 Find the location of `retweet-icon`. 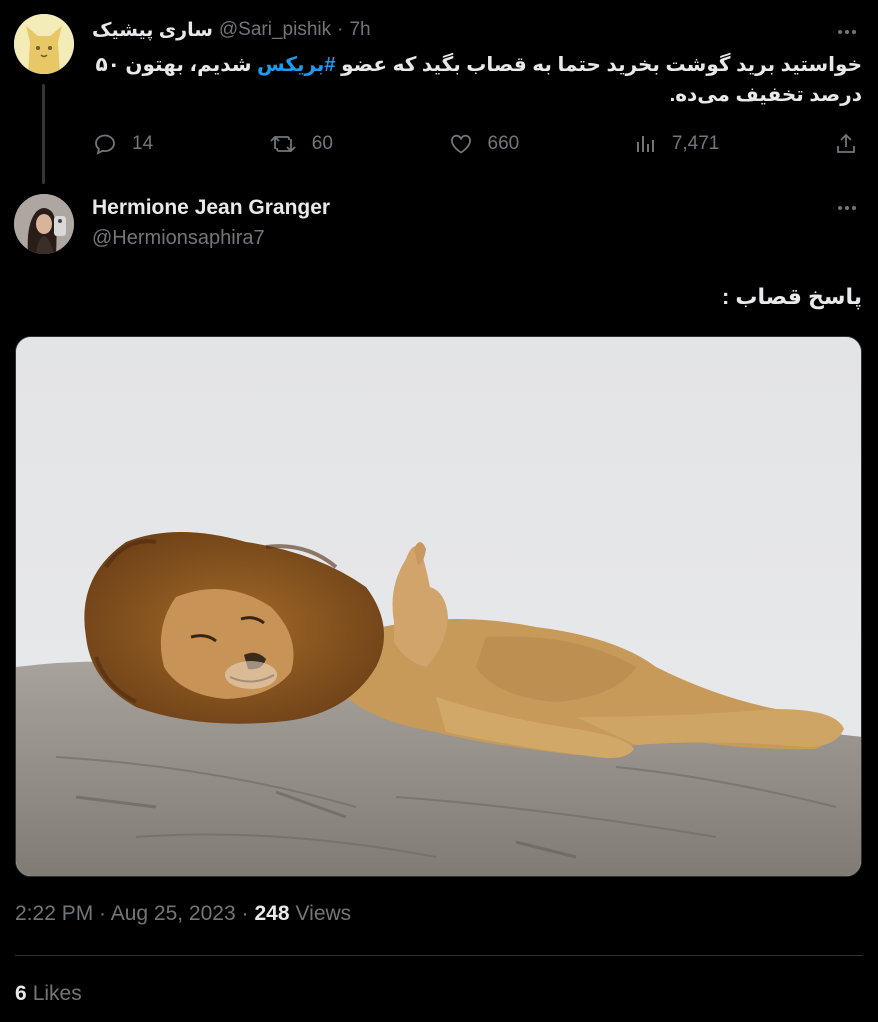

retweet-icon is located at coordinates (283, 144).